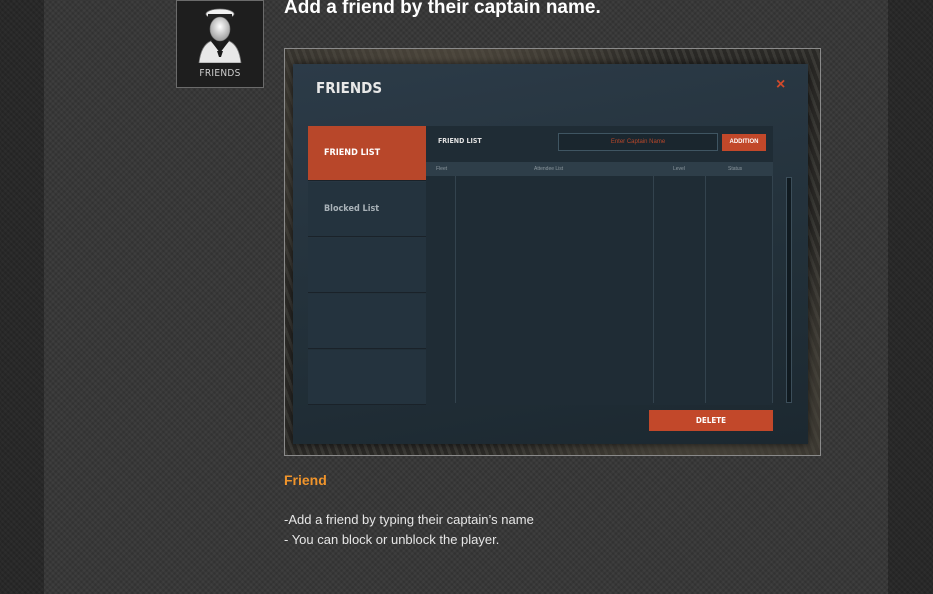  I want to click on column-fleet: Fleet, so click(442, 169).